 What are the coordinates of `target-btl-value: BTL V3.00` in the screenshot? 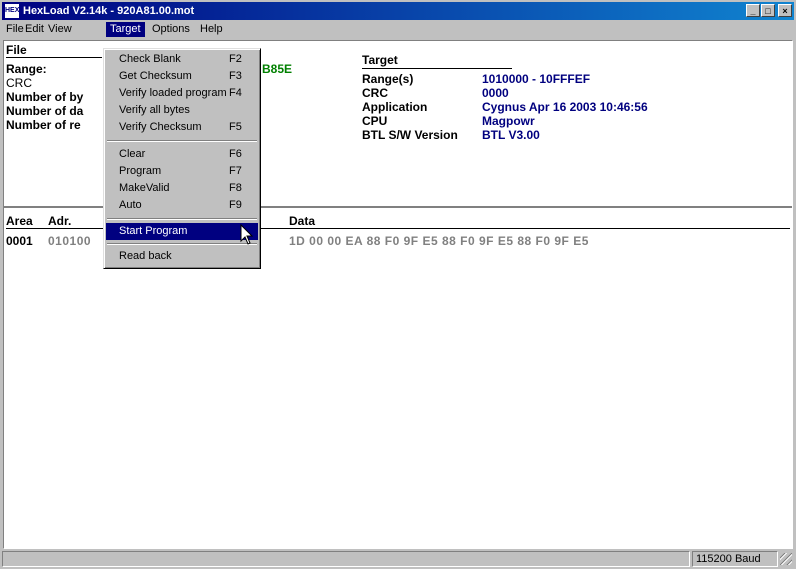 It's located at (511, 135).